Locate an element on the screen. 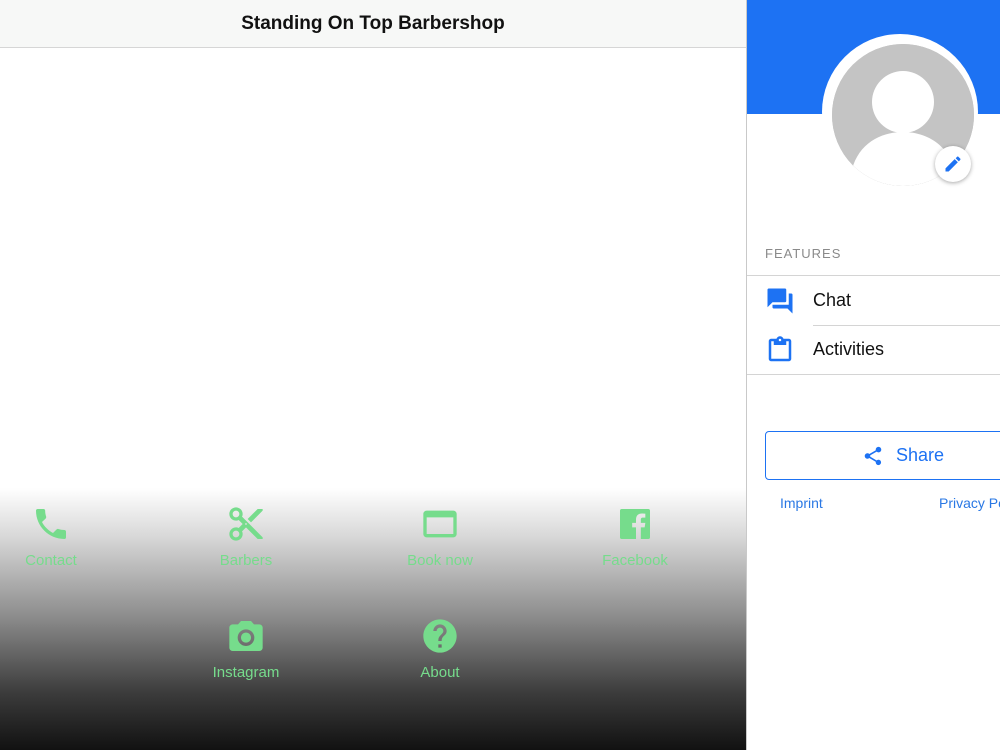 This screenshot has width=1000, height=750. share-label: Share is located at coordinates (920, 455).